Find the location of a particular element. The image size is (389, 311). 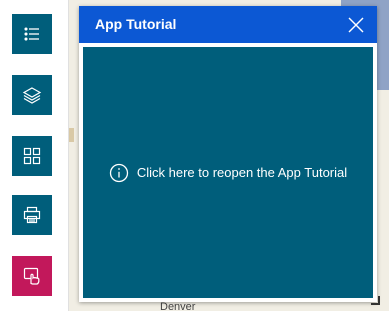

resize-handle is located at coordinates (375, 300).